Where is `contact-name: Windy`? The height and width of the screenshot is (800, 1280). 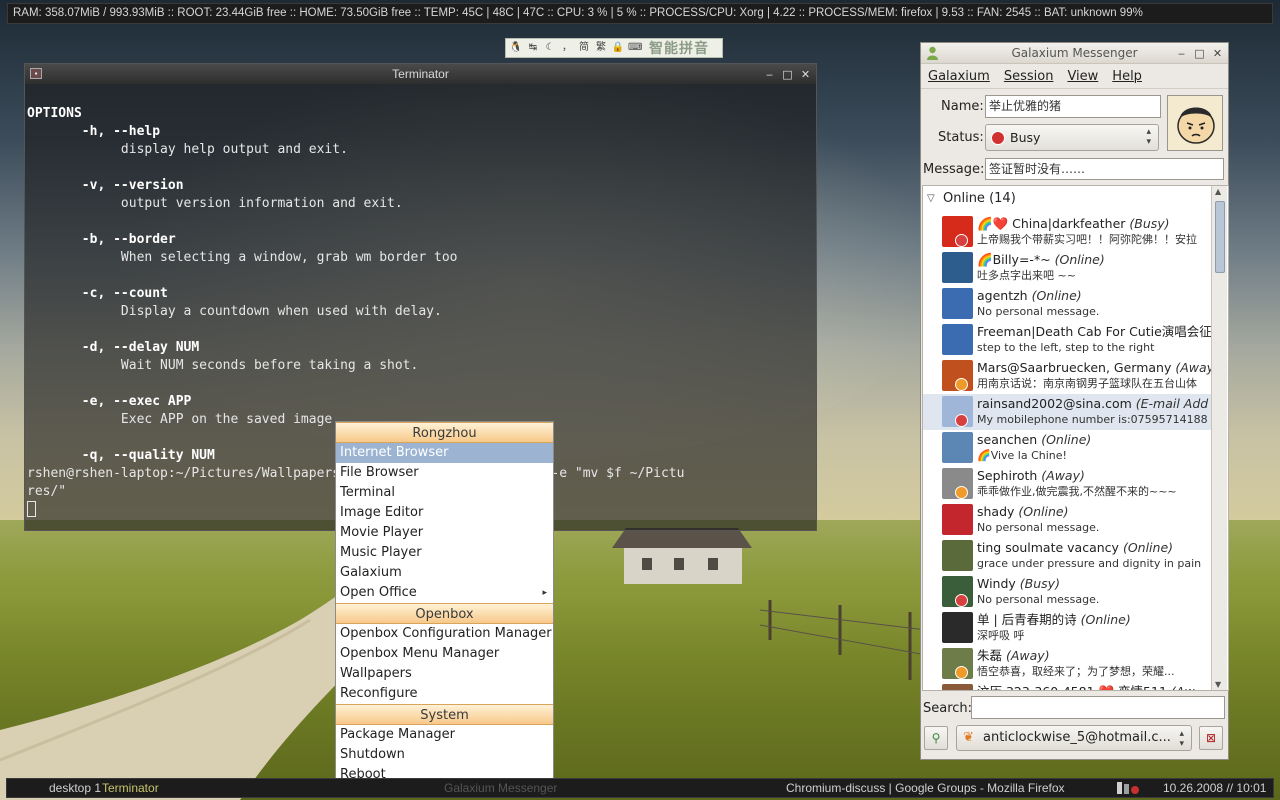
contact-name: Windy is located at coordinates (996, 583).